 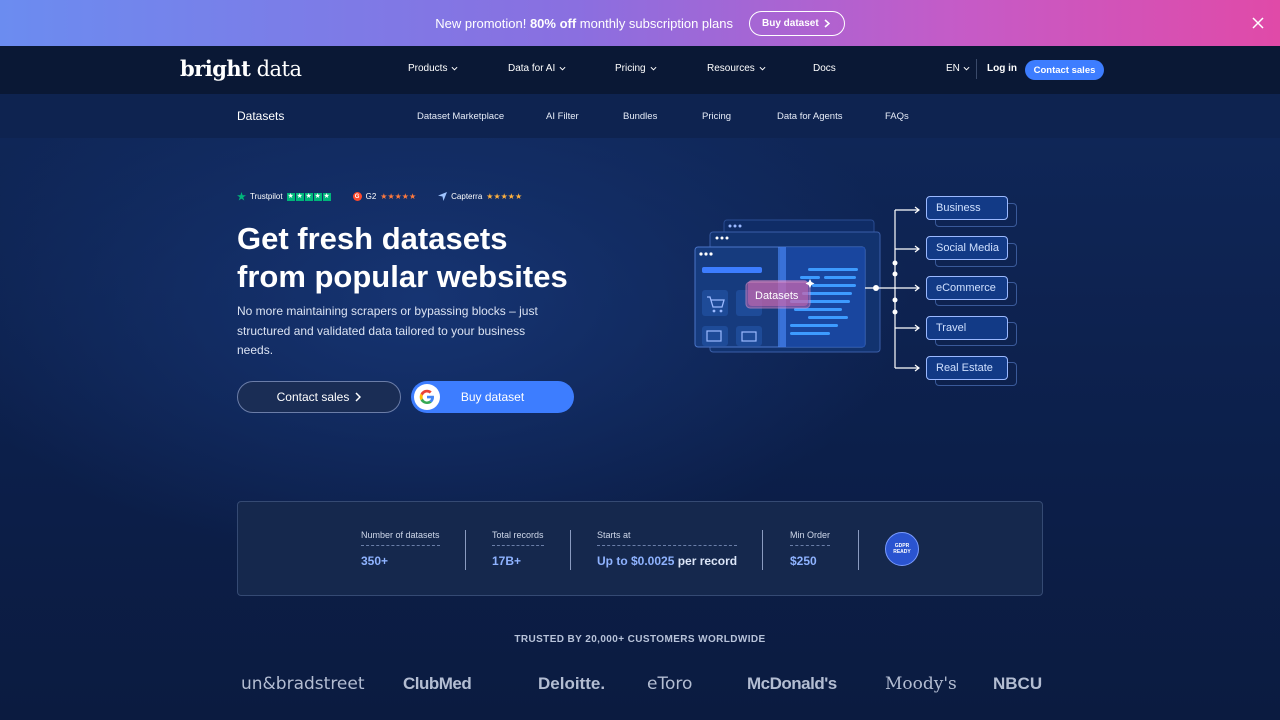 I want to click on hero-title-line-2: from popular websites, so click(x=402, y=276).